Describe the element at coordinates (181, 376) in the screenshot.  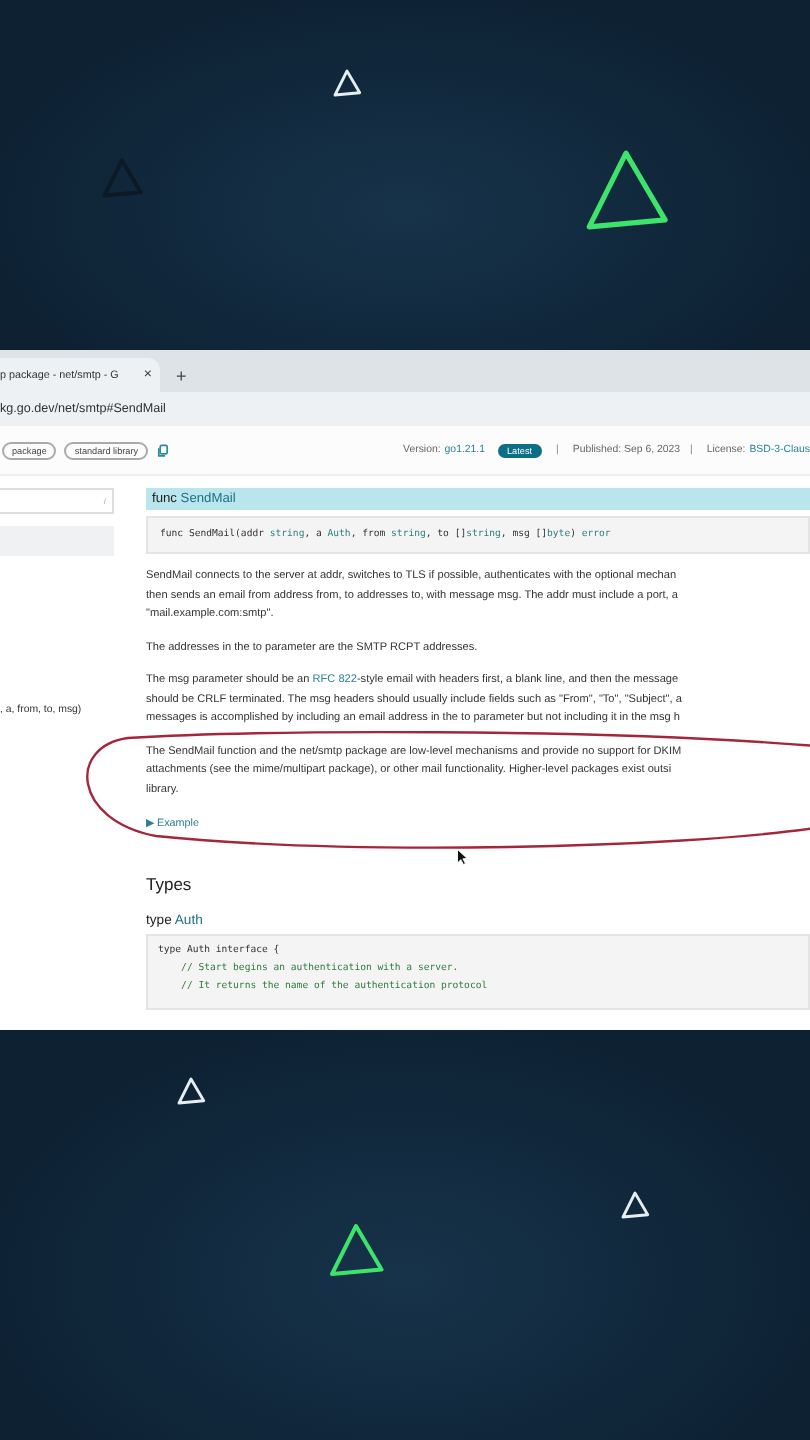
I see `new-tab-button: +` at that location.